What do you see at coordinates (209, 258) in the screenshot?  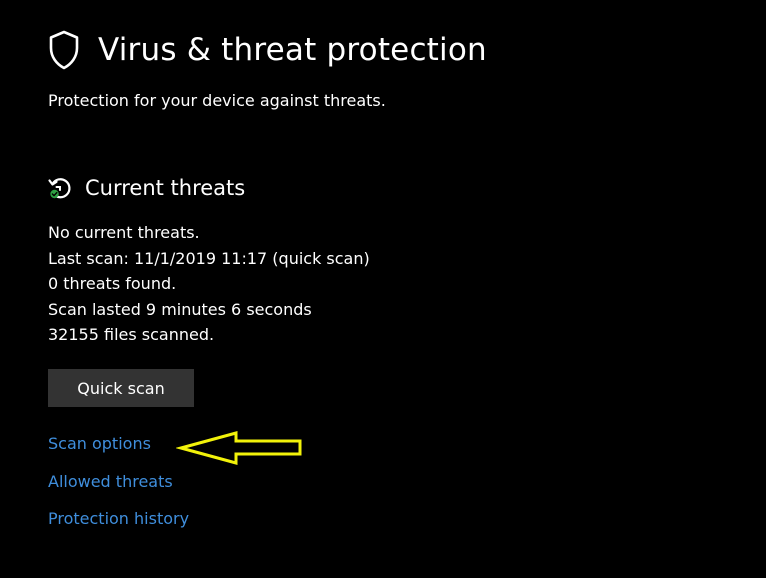 I see `status-last-scan: Last scan: 11/1/2019 11:17 (quick scan)` at bounding box center [209, 258].